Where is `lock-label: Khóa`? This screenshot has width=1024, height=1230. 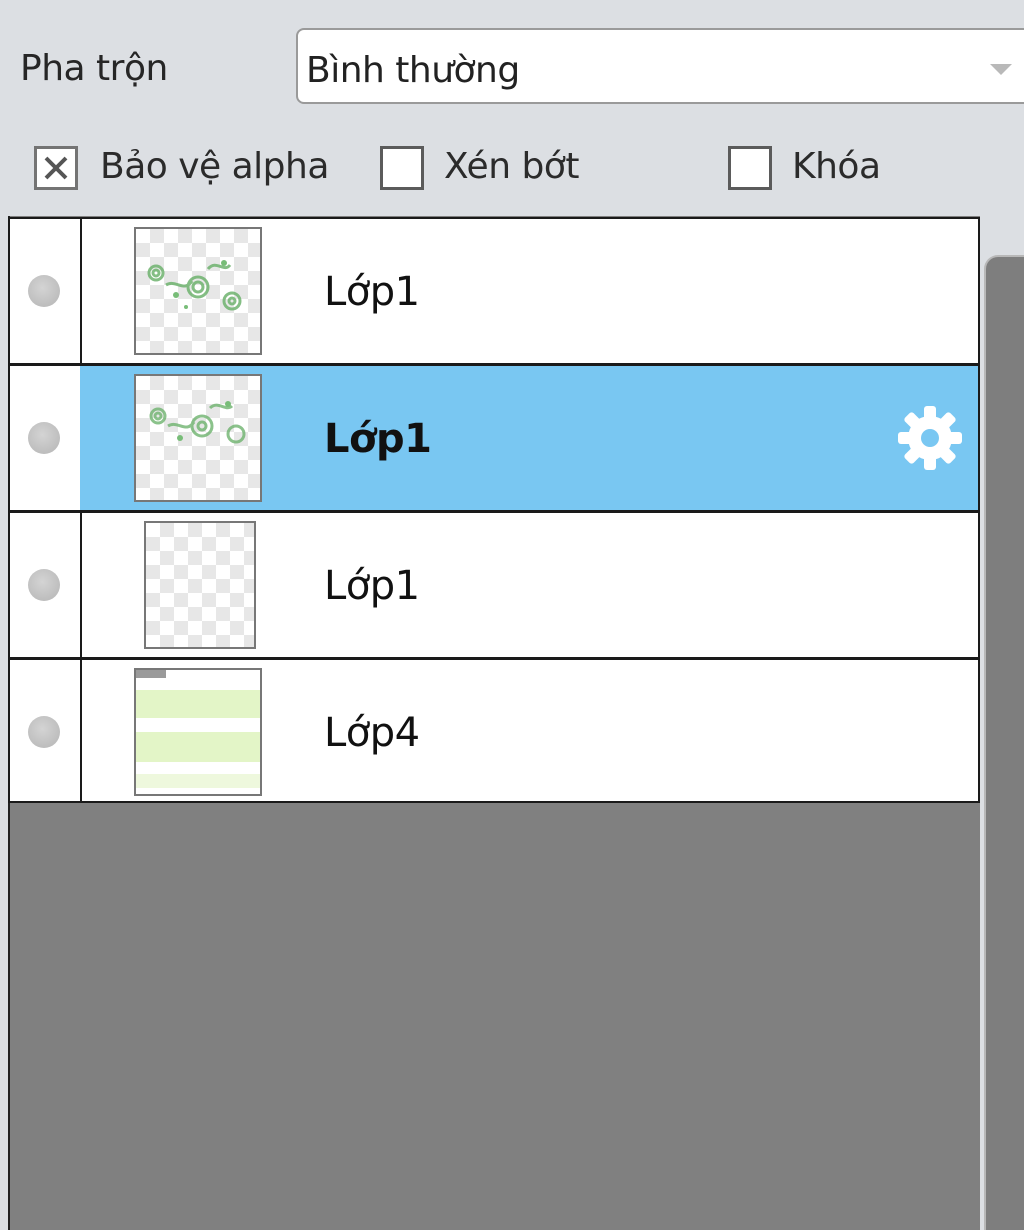 lock-label: Khóa is located at coordinates (836, 166).